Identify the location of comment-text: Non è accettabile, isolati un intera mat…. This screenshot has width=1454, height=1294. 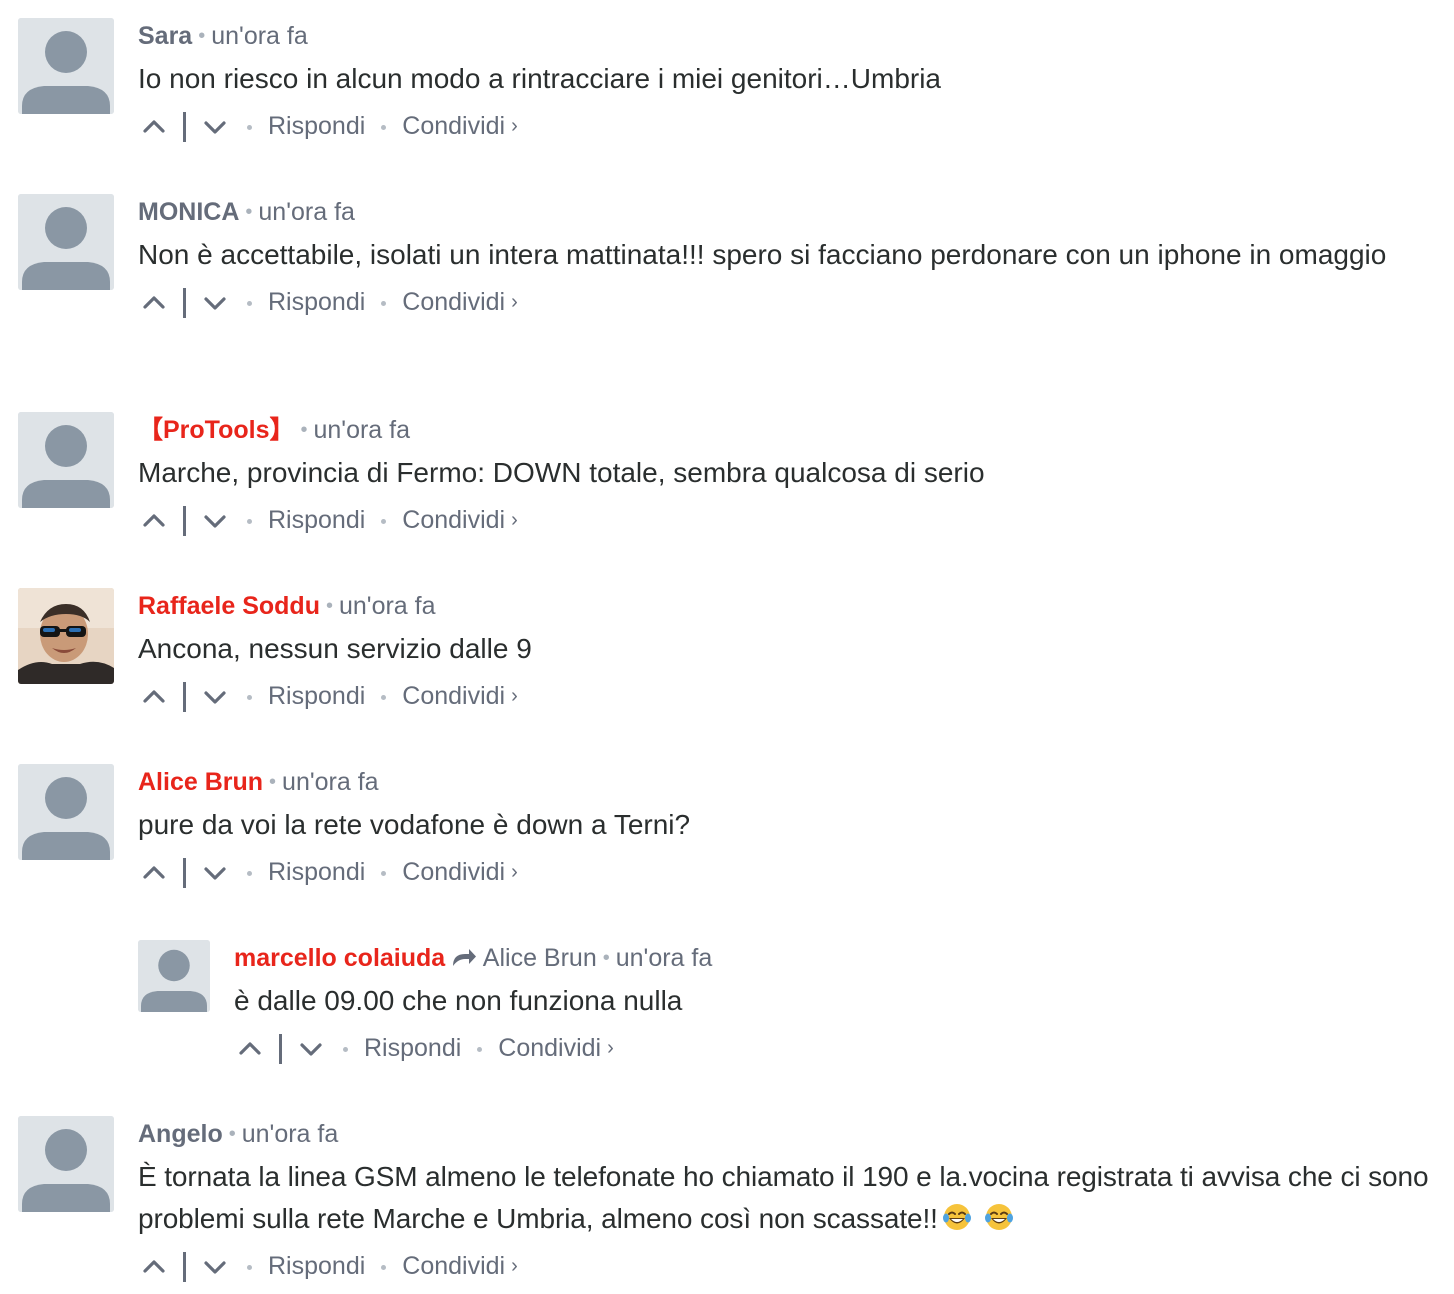
(762, 254).